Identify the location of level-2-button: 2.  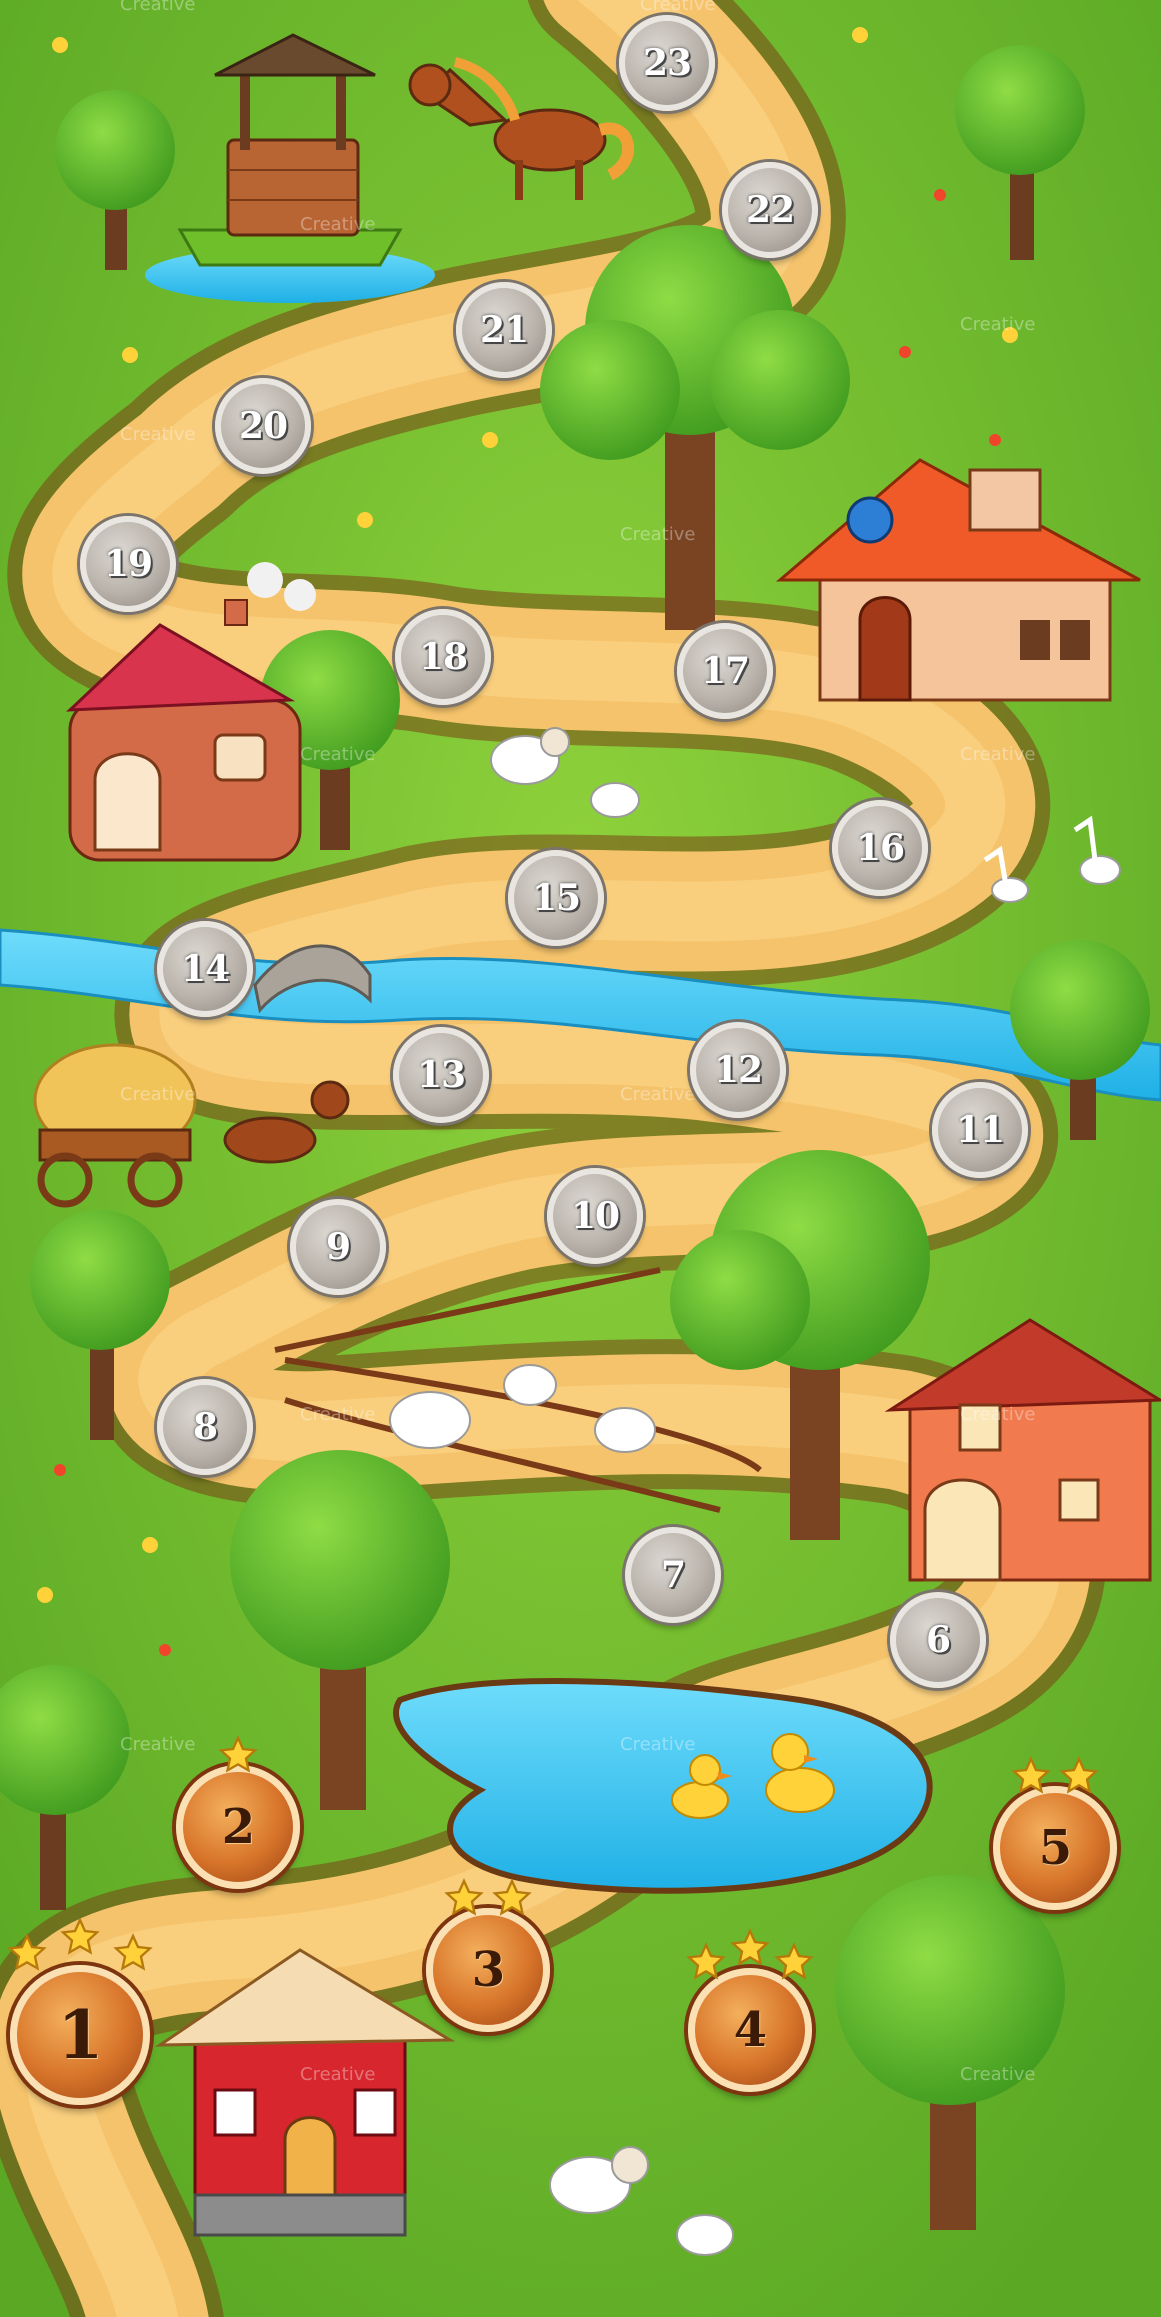
(238, 1827).